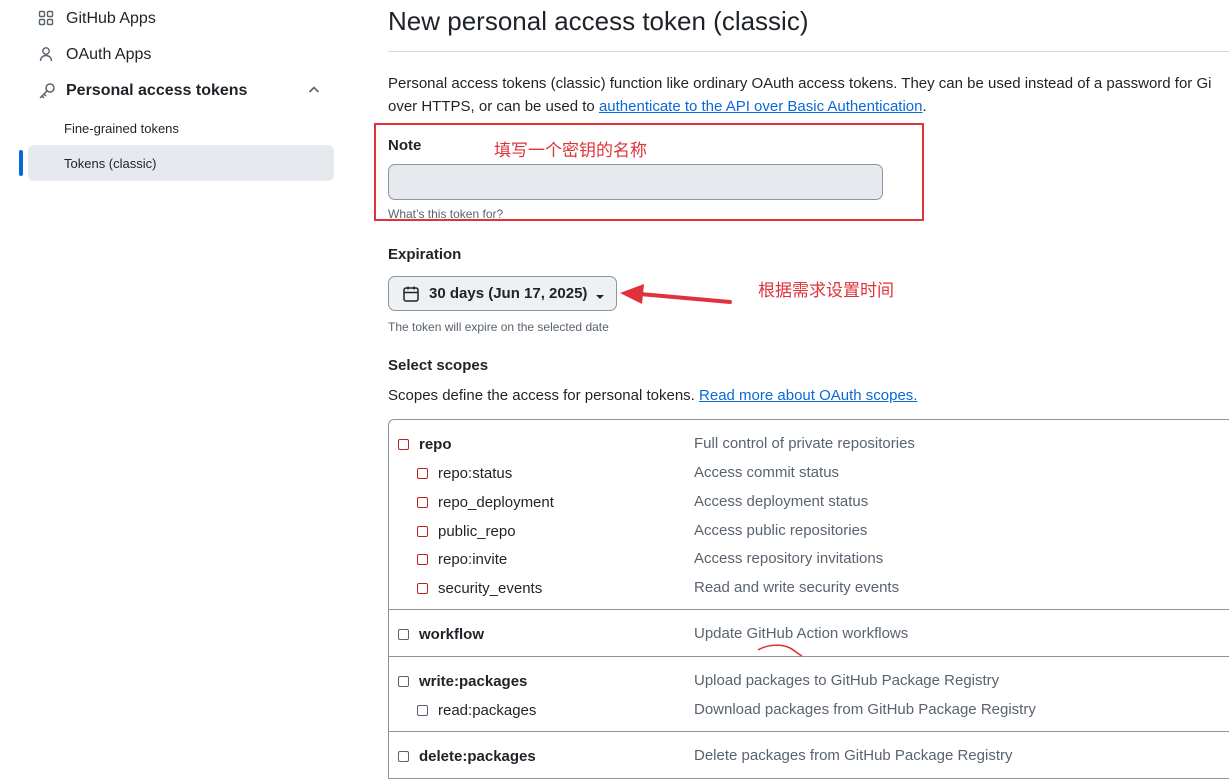  I want to click on chevron-up-icon, so click(314, 90).